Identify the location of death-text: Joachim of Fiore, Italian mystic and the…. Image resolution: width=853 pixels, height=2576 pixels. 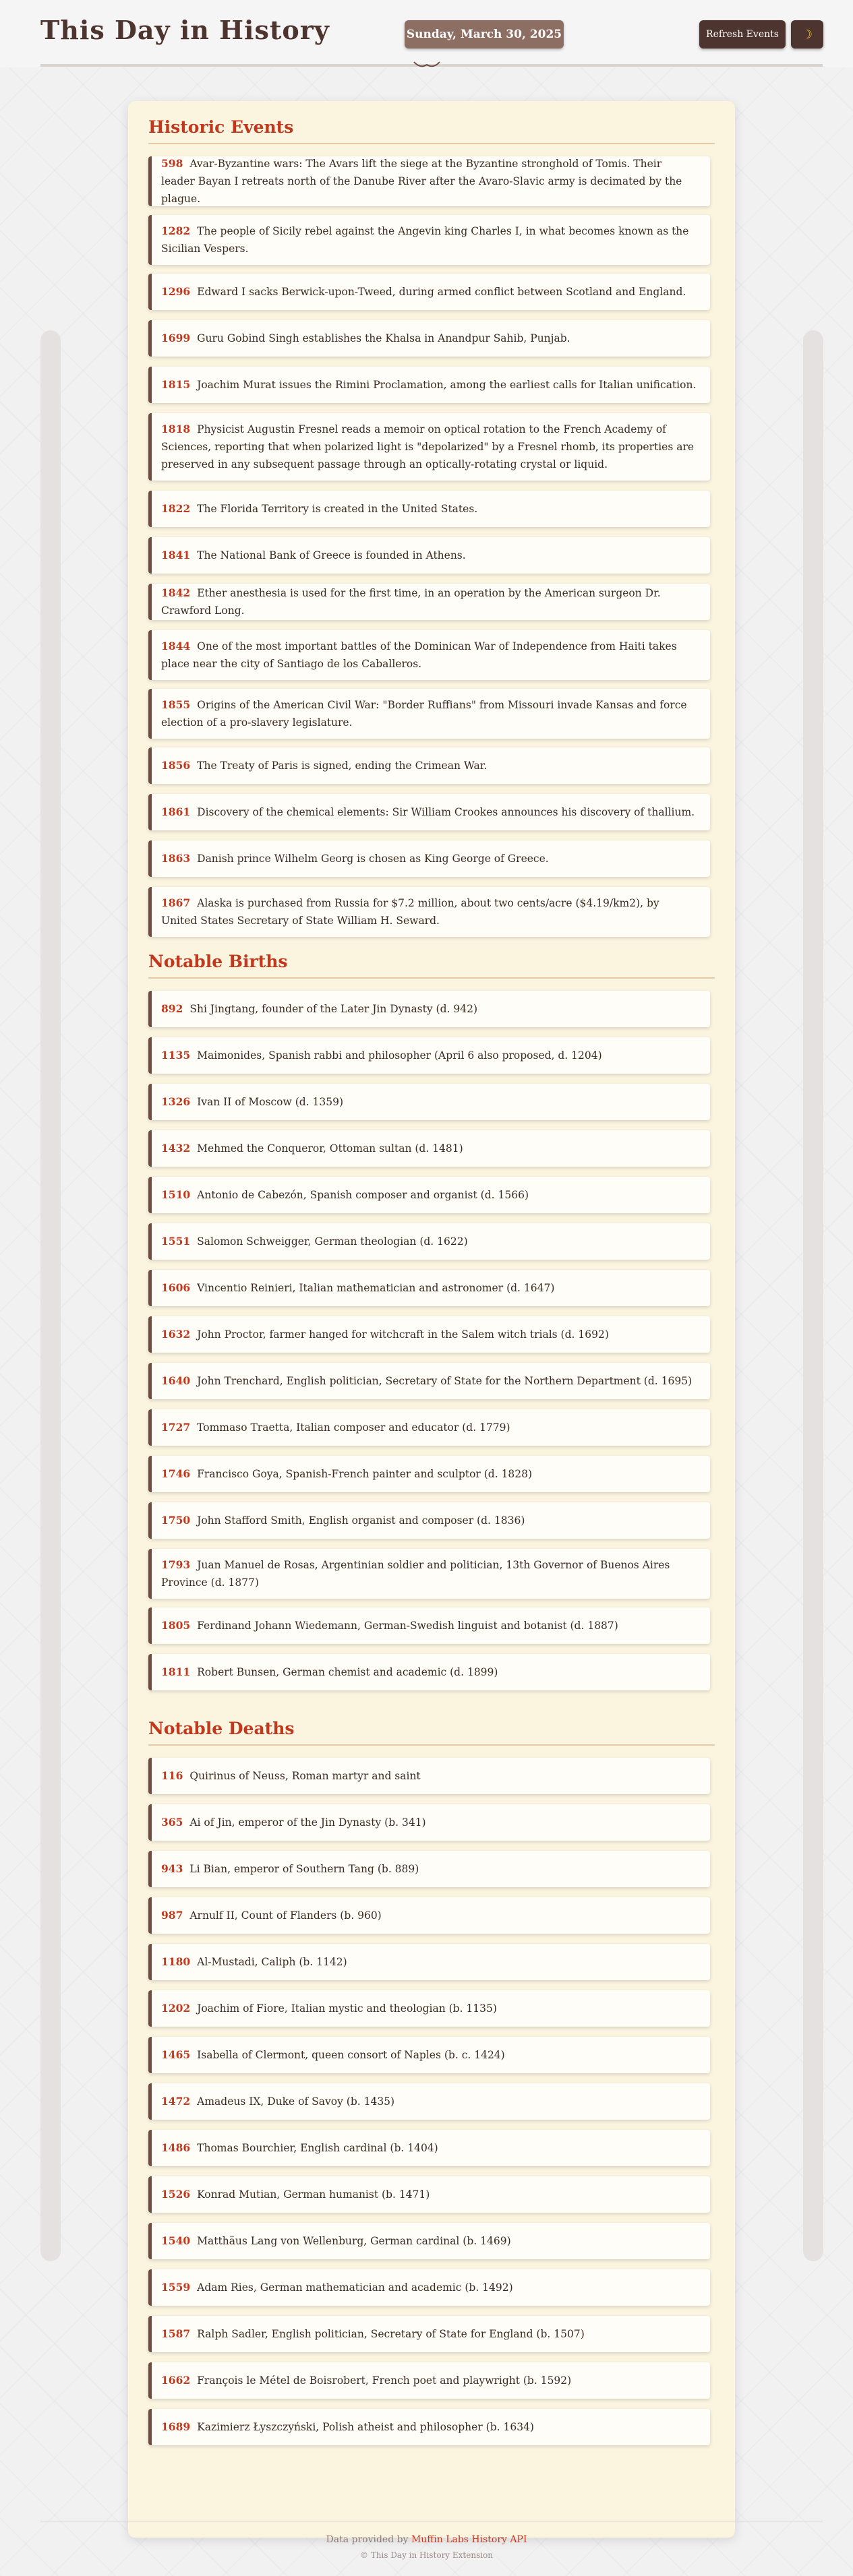
(347, 2009).